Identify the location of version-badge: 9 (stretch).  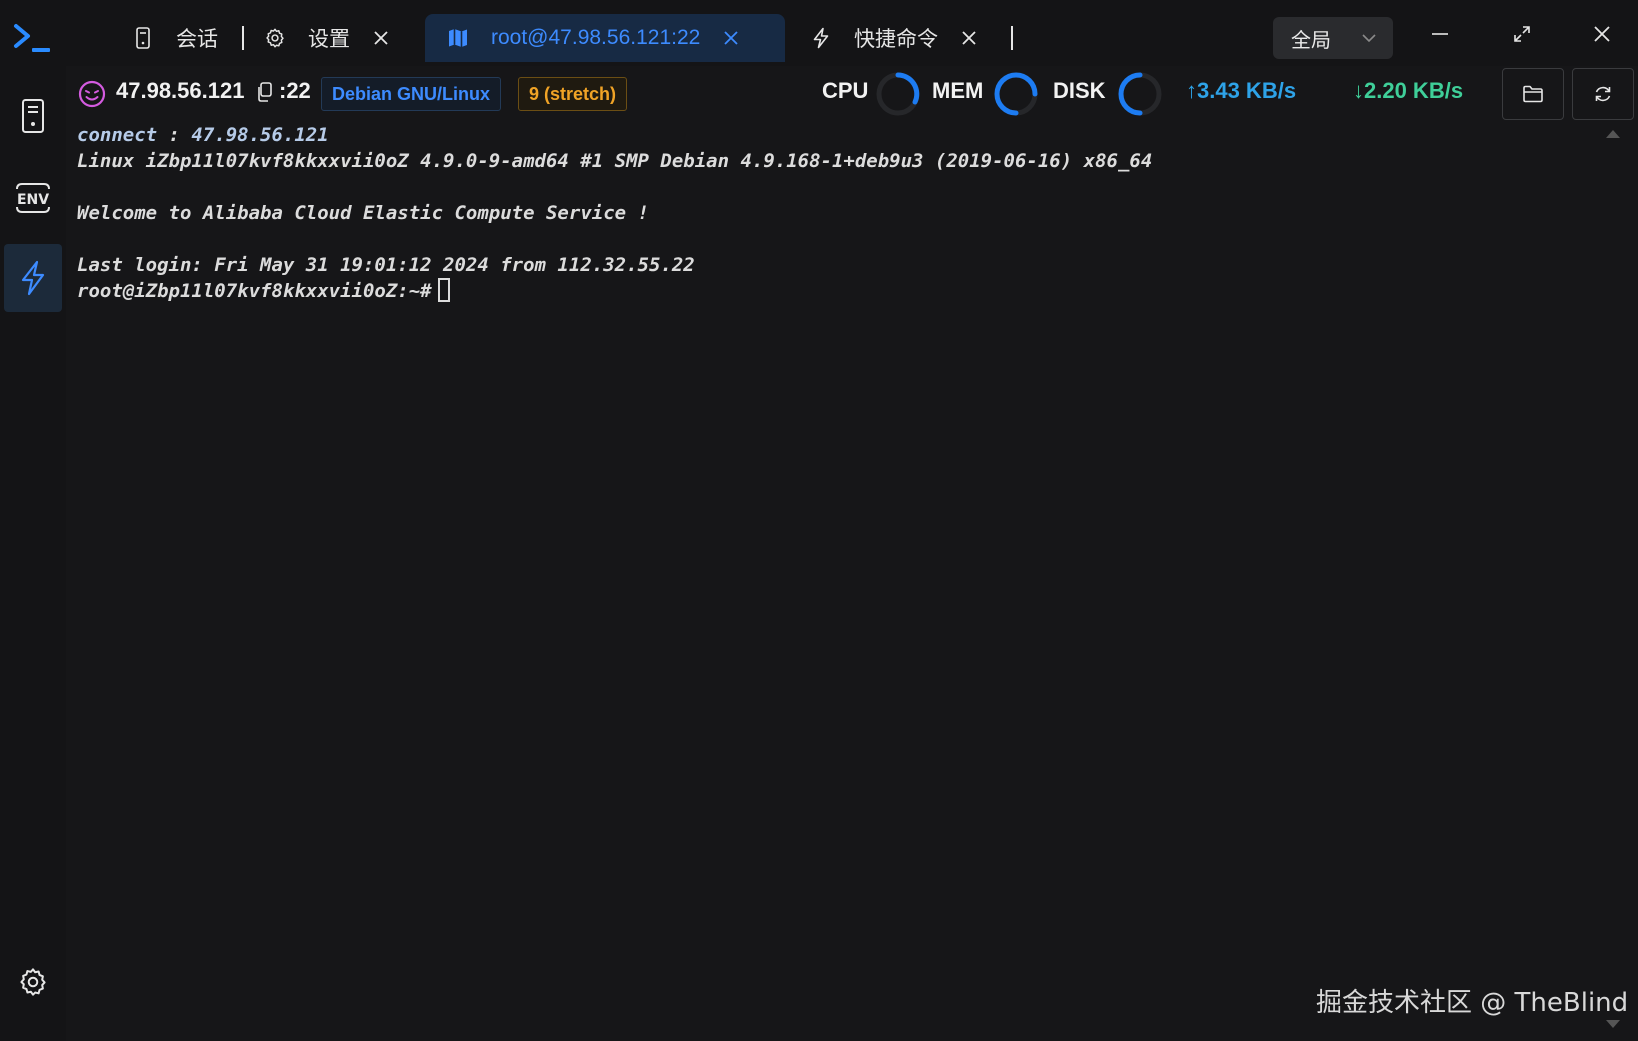
(573, 94).